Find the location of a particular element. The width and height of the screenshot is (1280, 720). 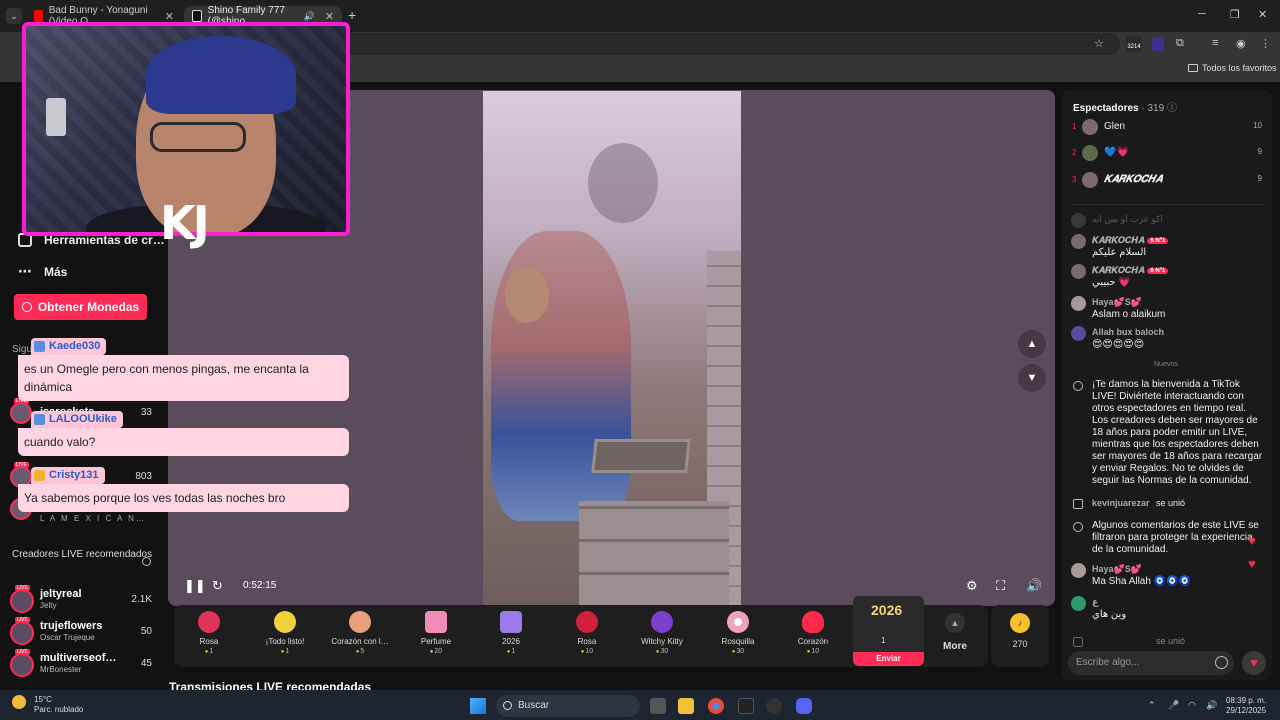

get-coins-button: Obtener Monedas is located at coordinates (80, 307).